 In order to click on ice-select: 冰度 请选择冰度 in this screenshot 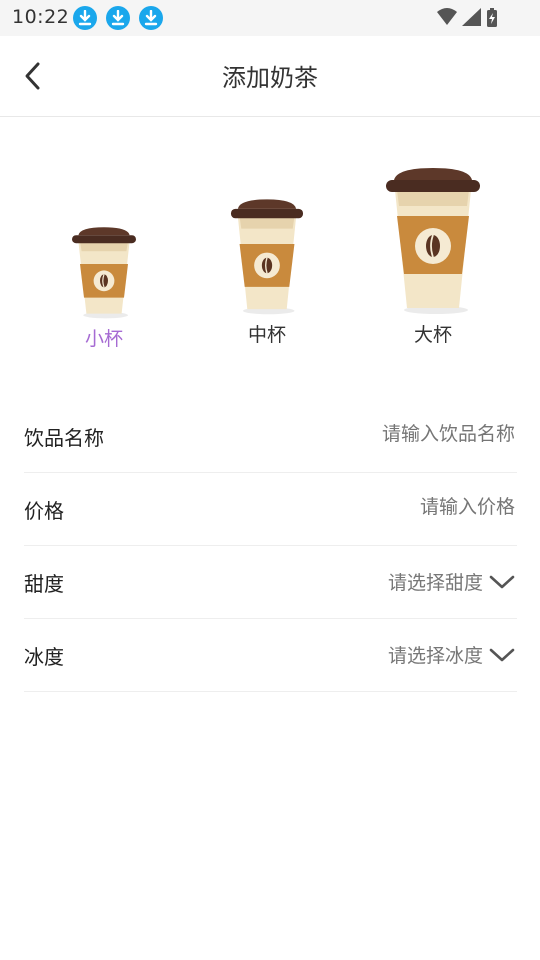, I will do `click(270, 655)`.